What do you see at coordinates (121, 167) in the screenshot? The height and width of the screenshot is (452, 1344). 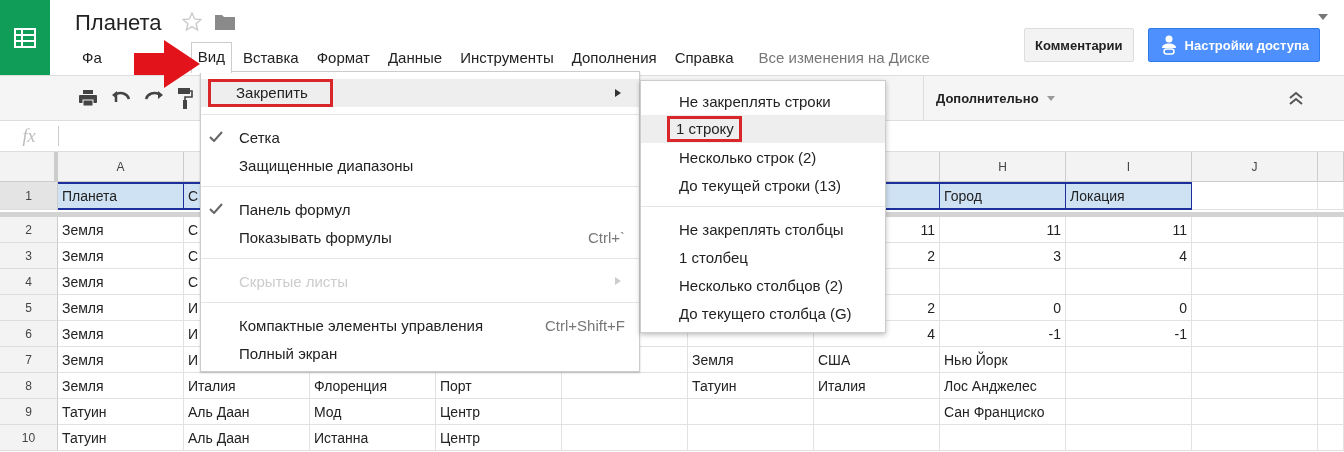 I see `column-header: A` at bounding box center [121, 167].